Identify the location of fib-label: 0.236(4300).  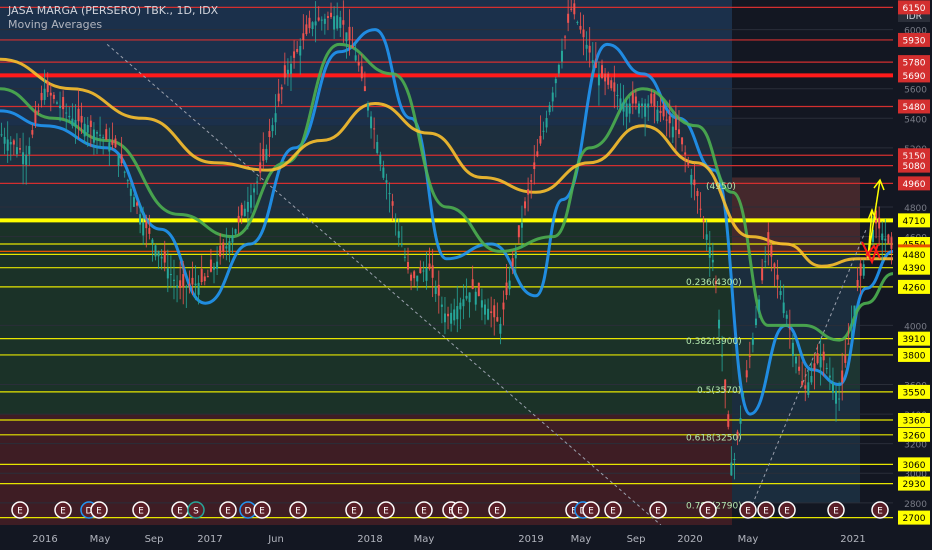
(714, 283).